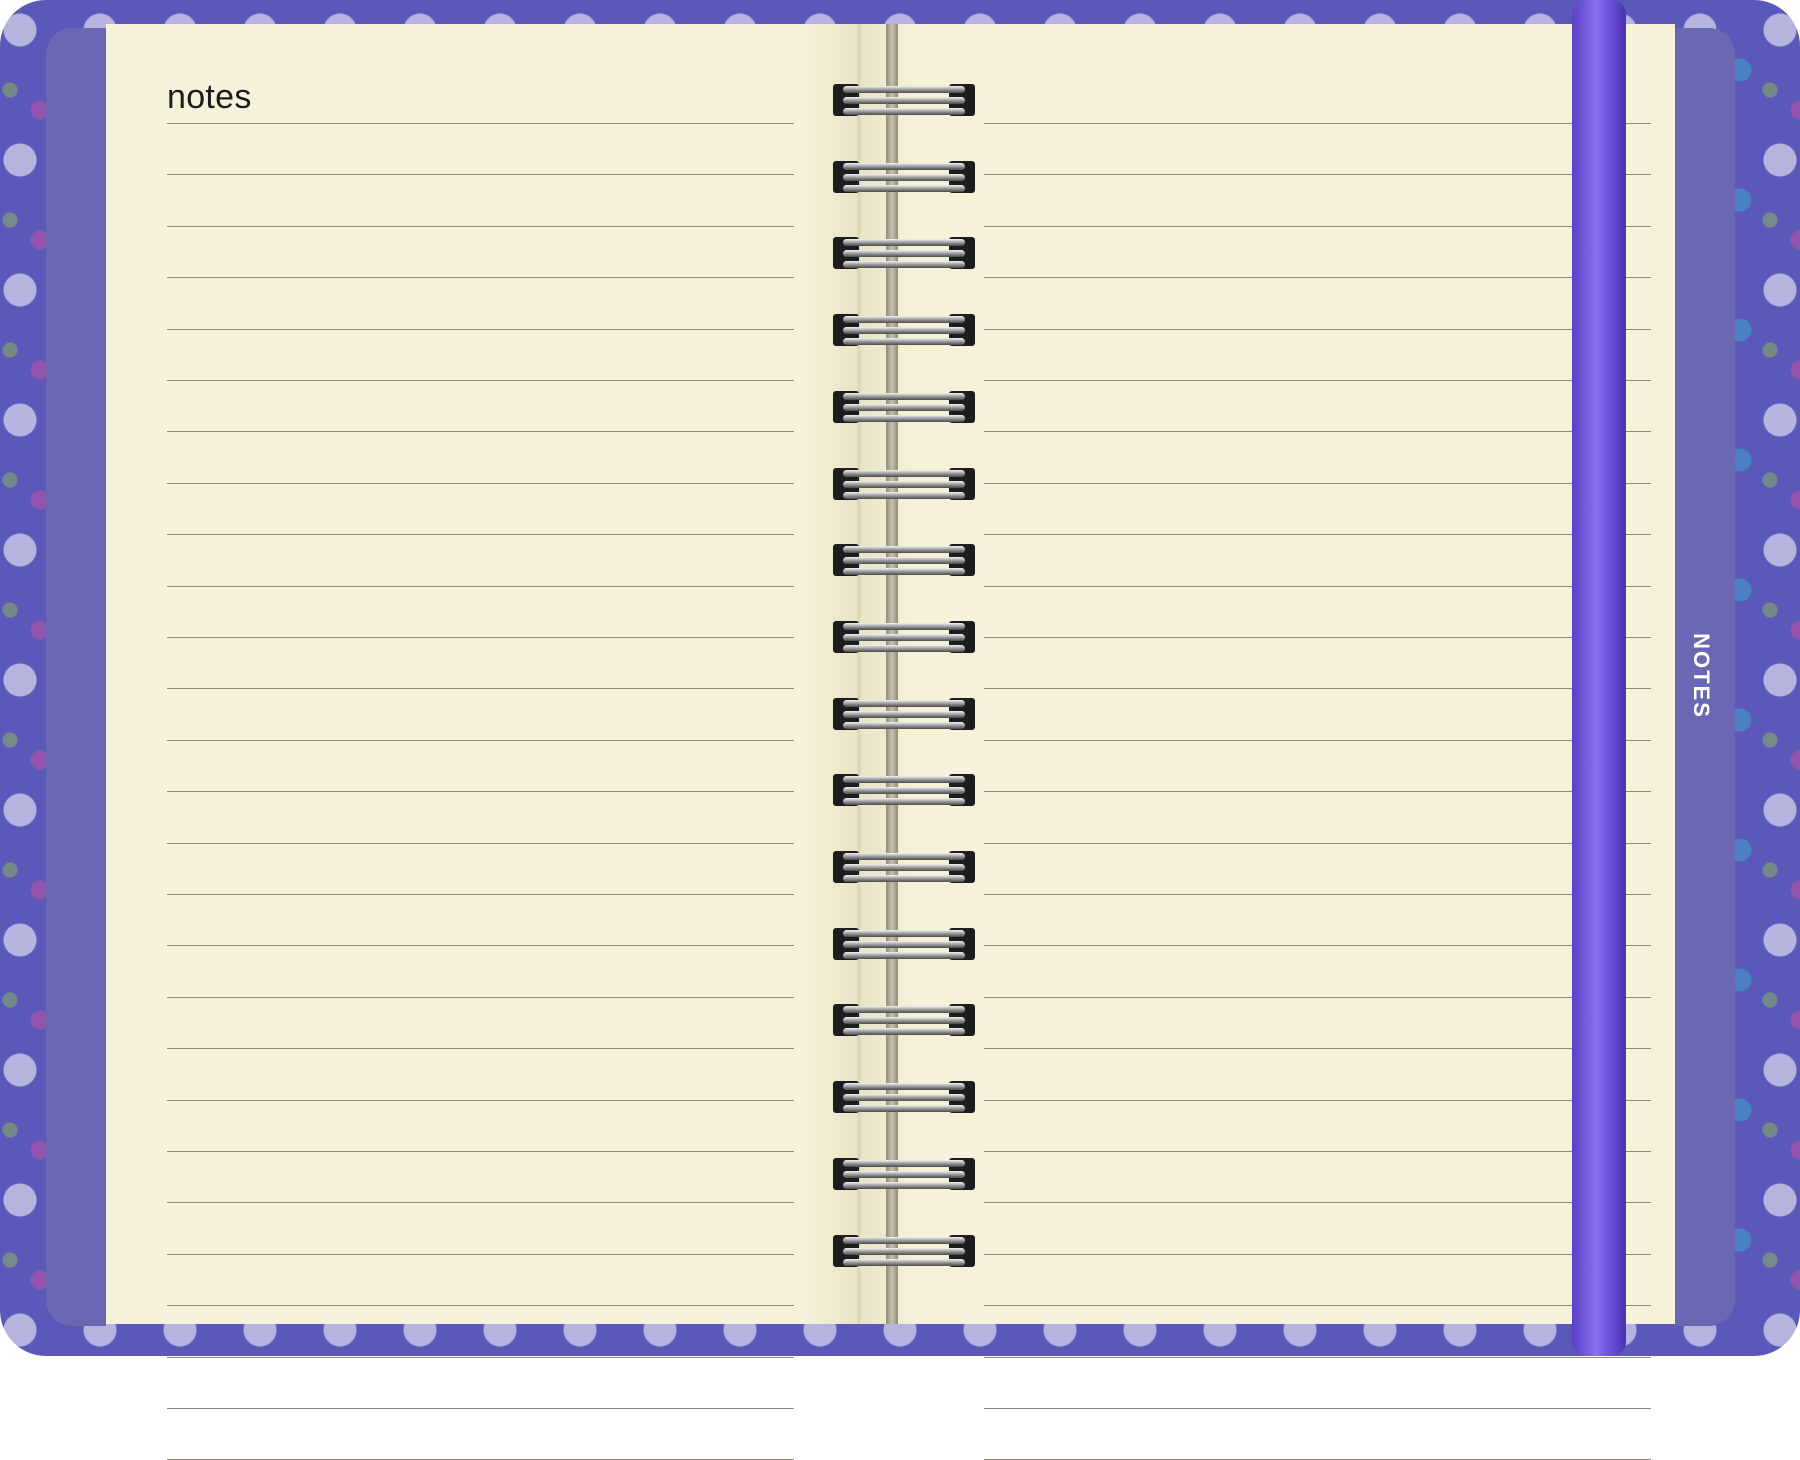 This screenshot has width=1800, height=1460. I want to click on page-heading: notes, so click(209, 97).